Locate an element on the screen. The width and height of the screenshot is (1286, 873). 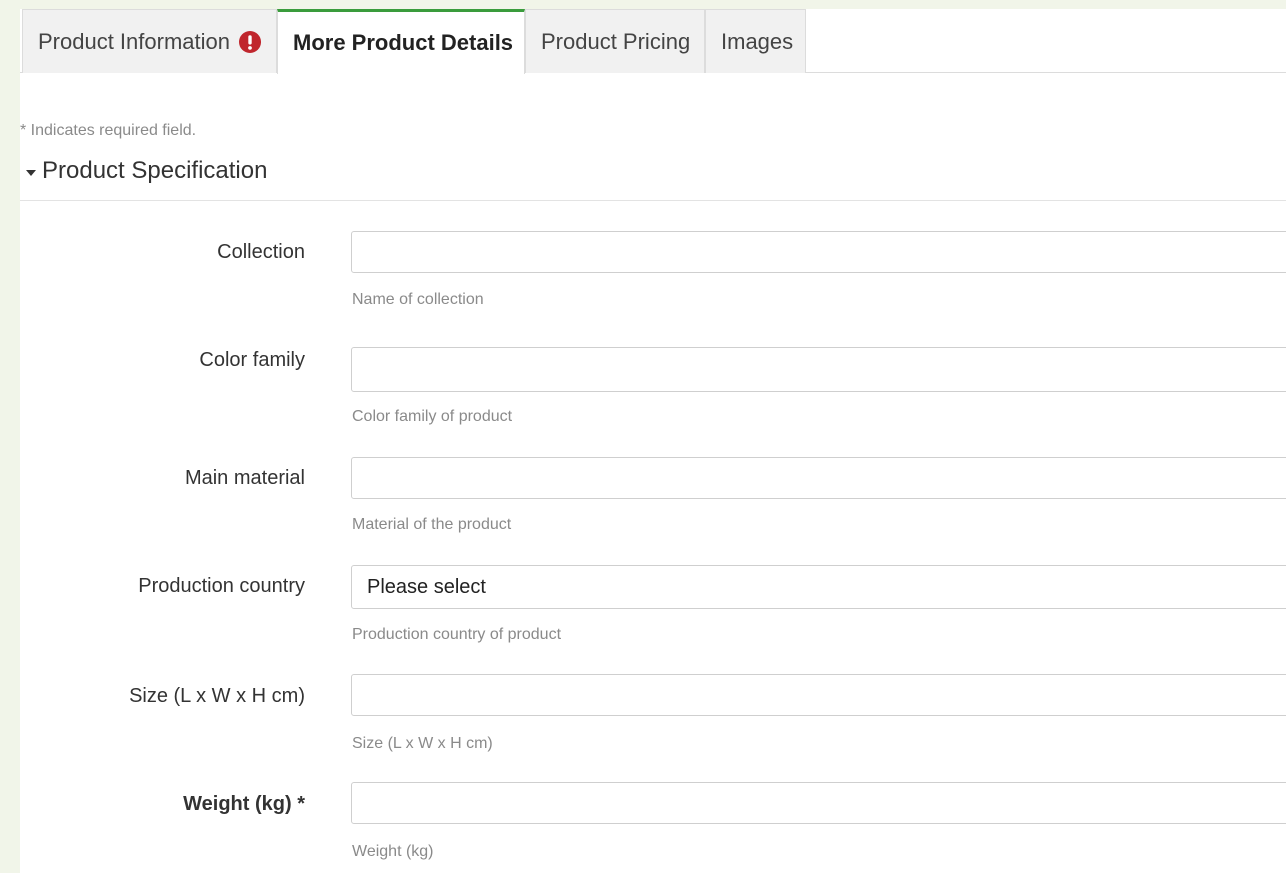
production-country-help: Production country of product is located at coordinates (457, 634).